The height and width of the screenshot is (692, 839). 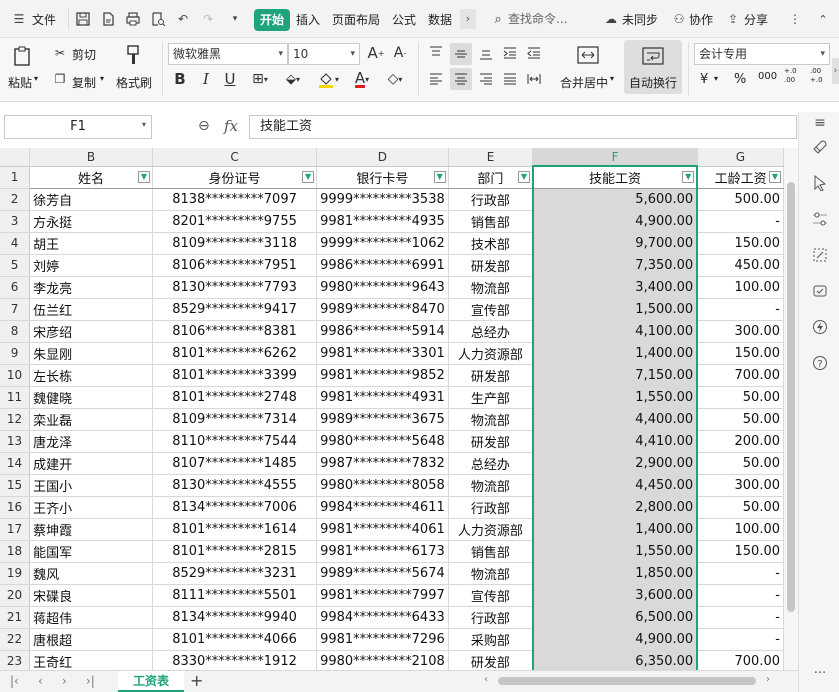 What do you see at coordinates (523, 127) in the screenshot?
I see `formula-input: 技能工资` at bounding box center [523, 127].